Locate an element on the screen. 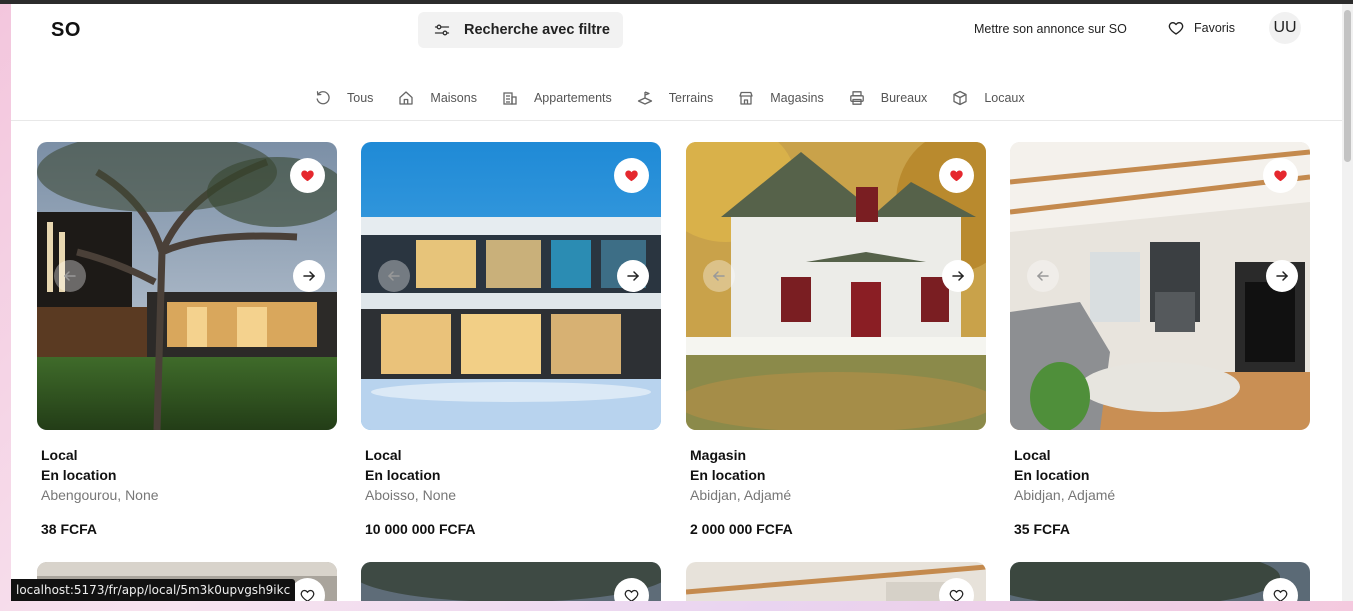 This screenshot has width=1353, height=611. favorites-label: Favoris is located at coordinates (1214, 28).